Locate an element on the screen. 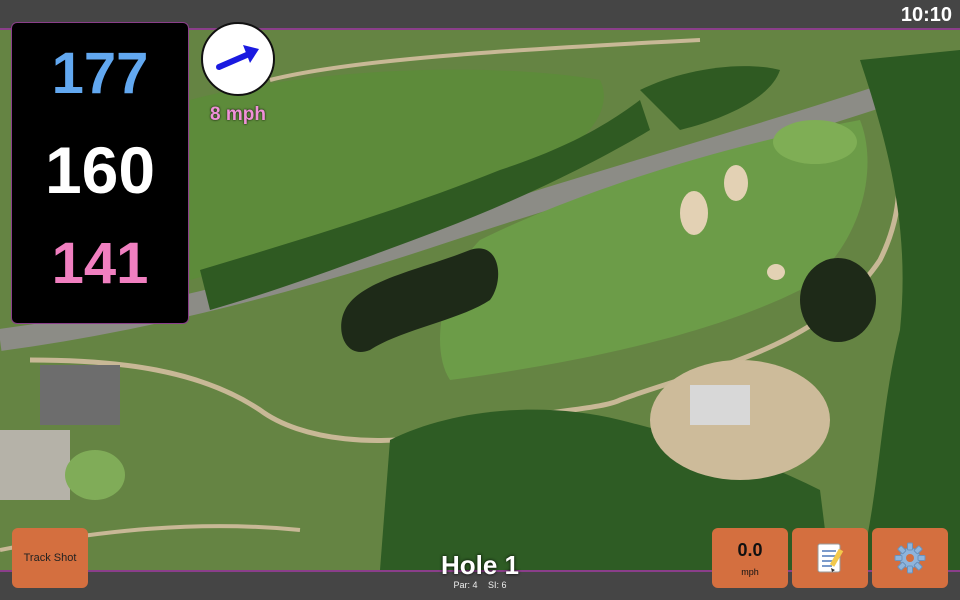 This screenshot has width=960, height=600. settings-button is located at coordinates (910, 558).